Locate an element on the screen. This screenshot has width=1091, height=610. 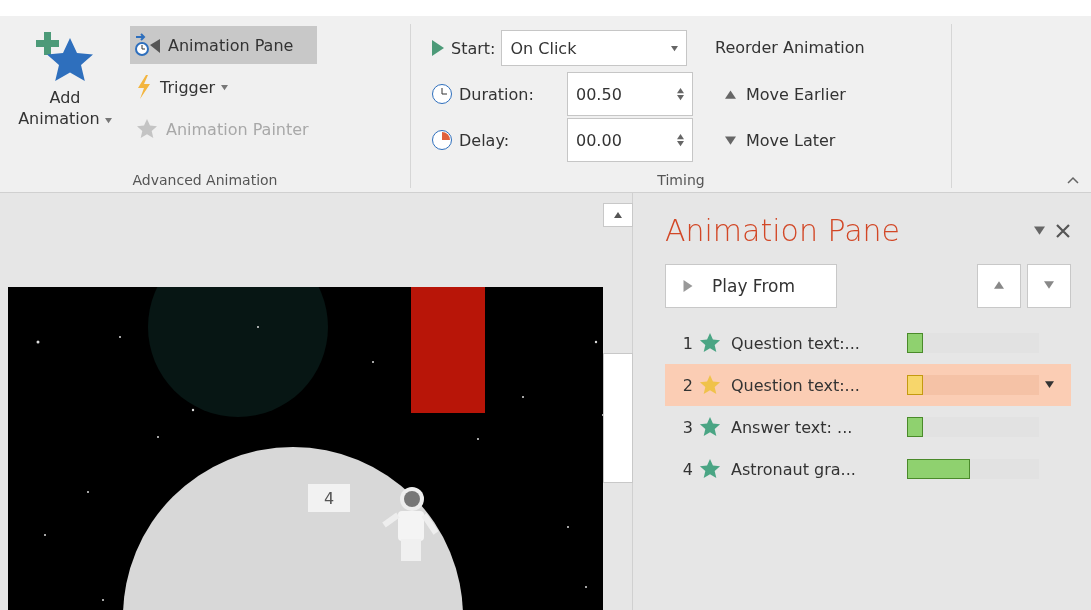
group-label: Timing is located at coordinates (681, 179).